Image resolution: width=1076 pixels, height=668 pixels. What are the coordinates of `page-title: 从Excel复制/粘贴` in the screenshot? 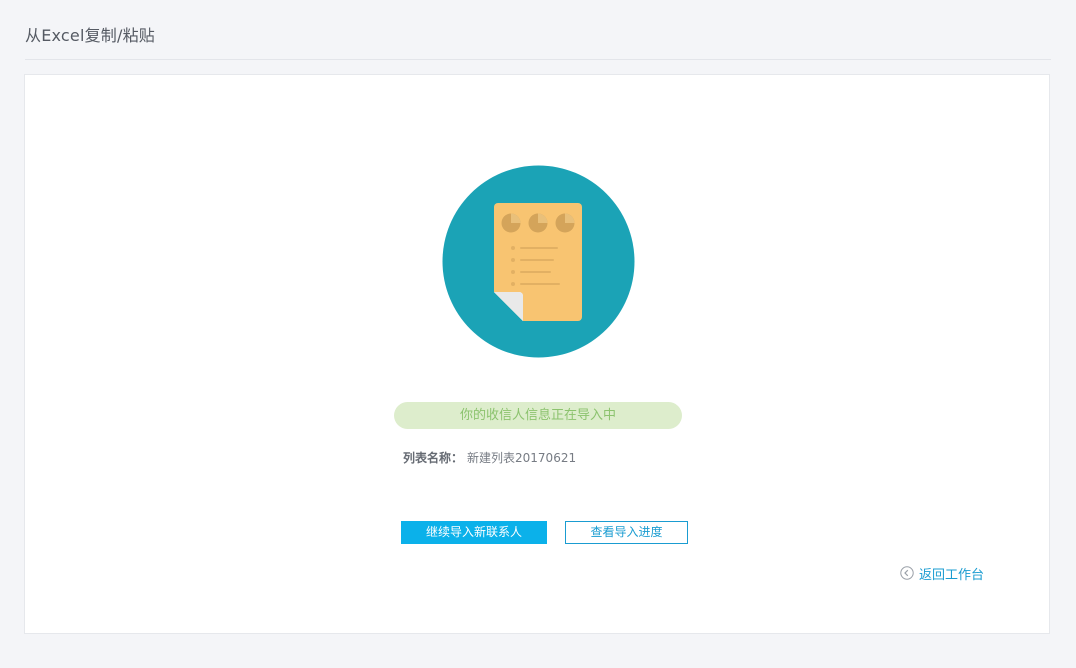 It's located at (90, 35).